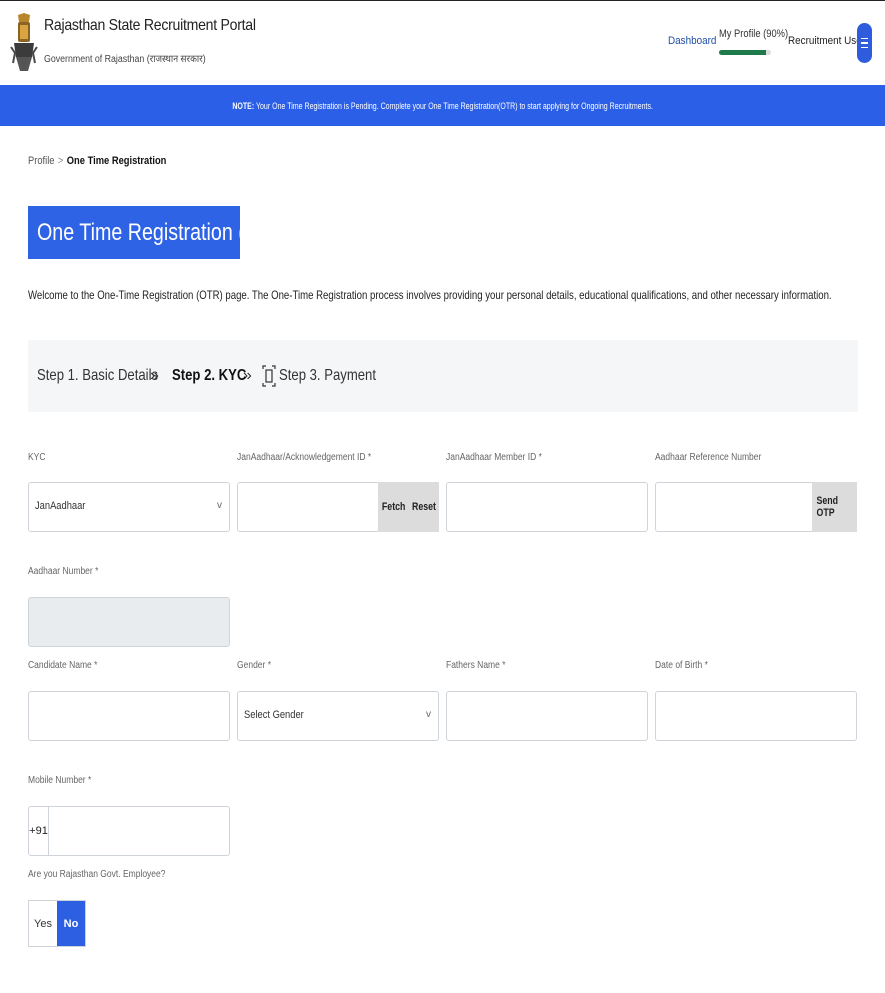 This screenshot has width=885, height=993. Describe the element at coordinates (63, 571) in the screenshot. I see `aadhaar-number-label: Aadhaar Number *` at that location.